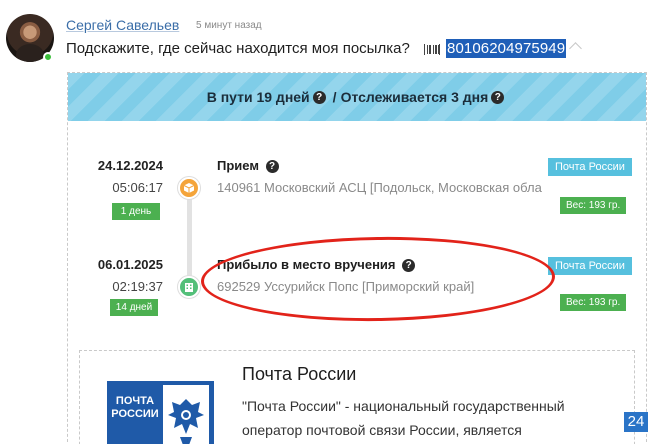 Image resolution: width=656 pixels, height=444 pixels. I want to click on days-badge: 1 день, so click(136, 211).